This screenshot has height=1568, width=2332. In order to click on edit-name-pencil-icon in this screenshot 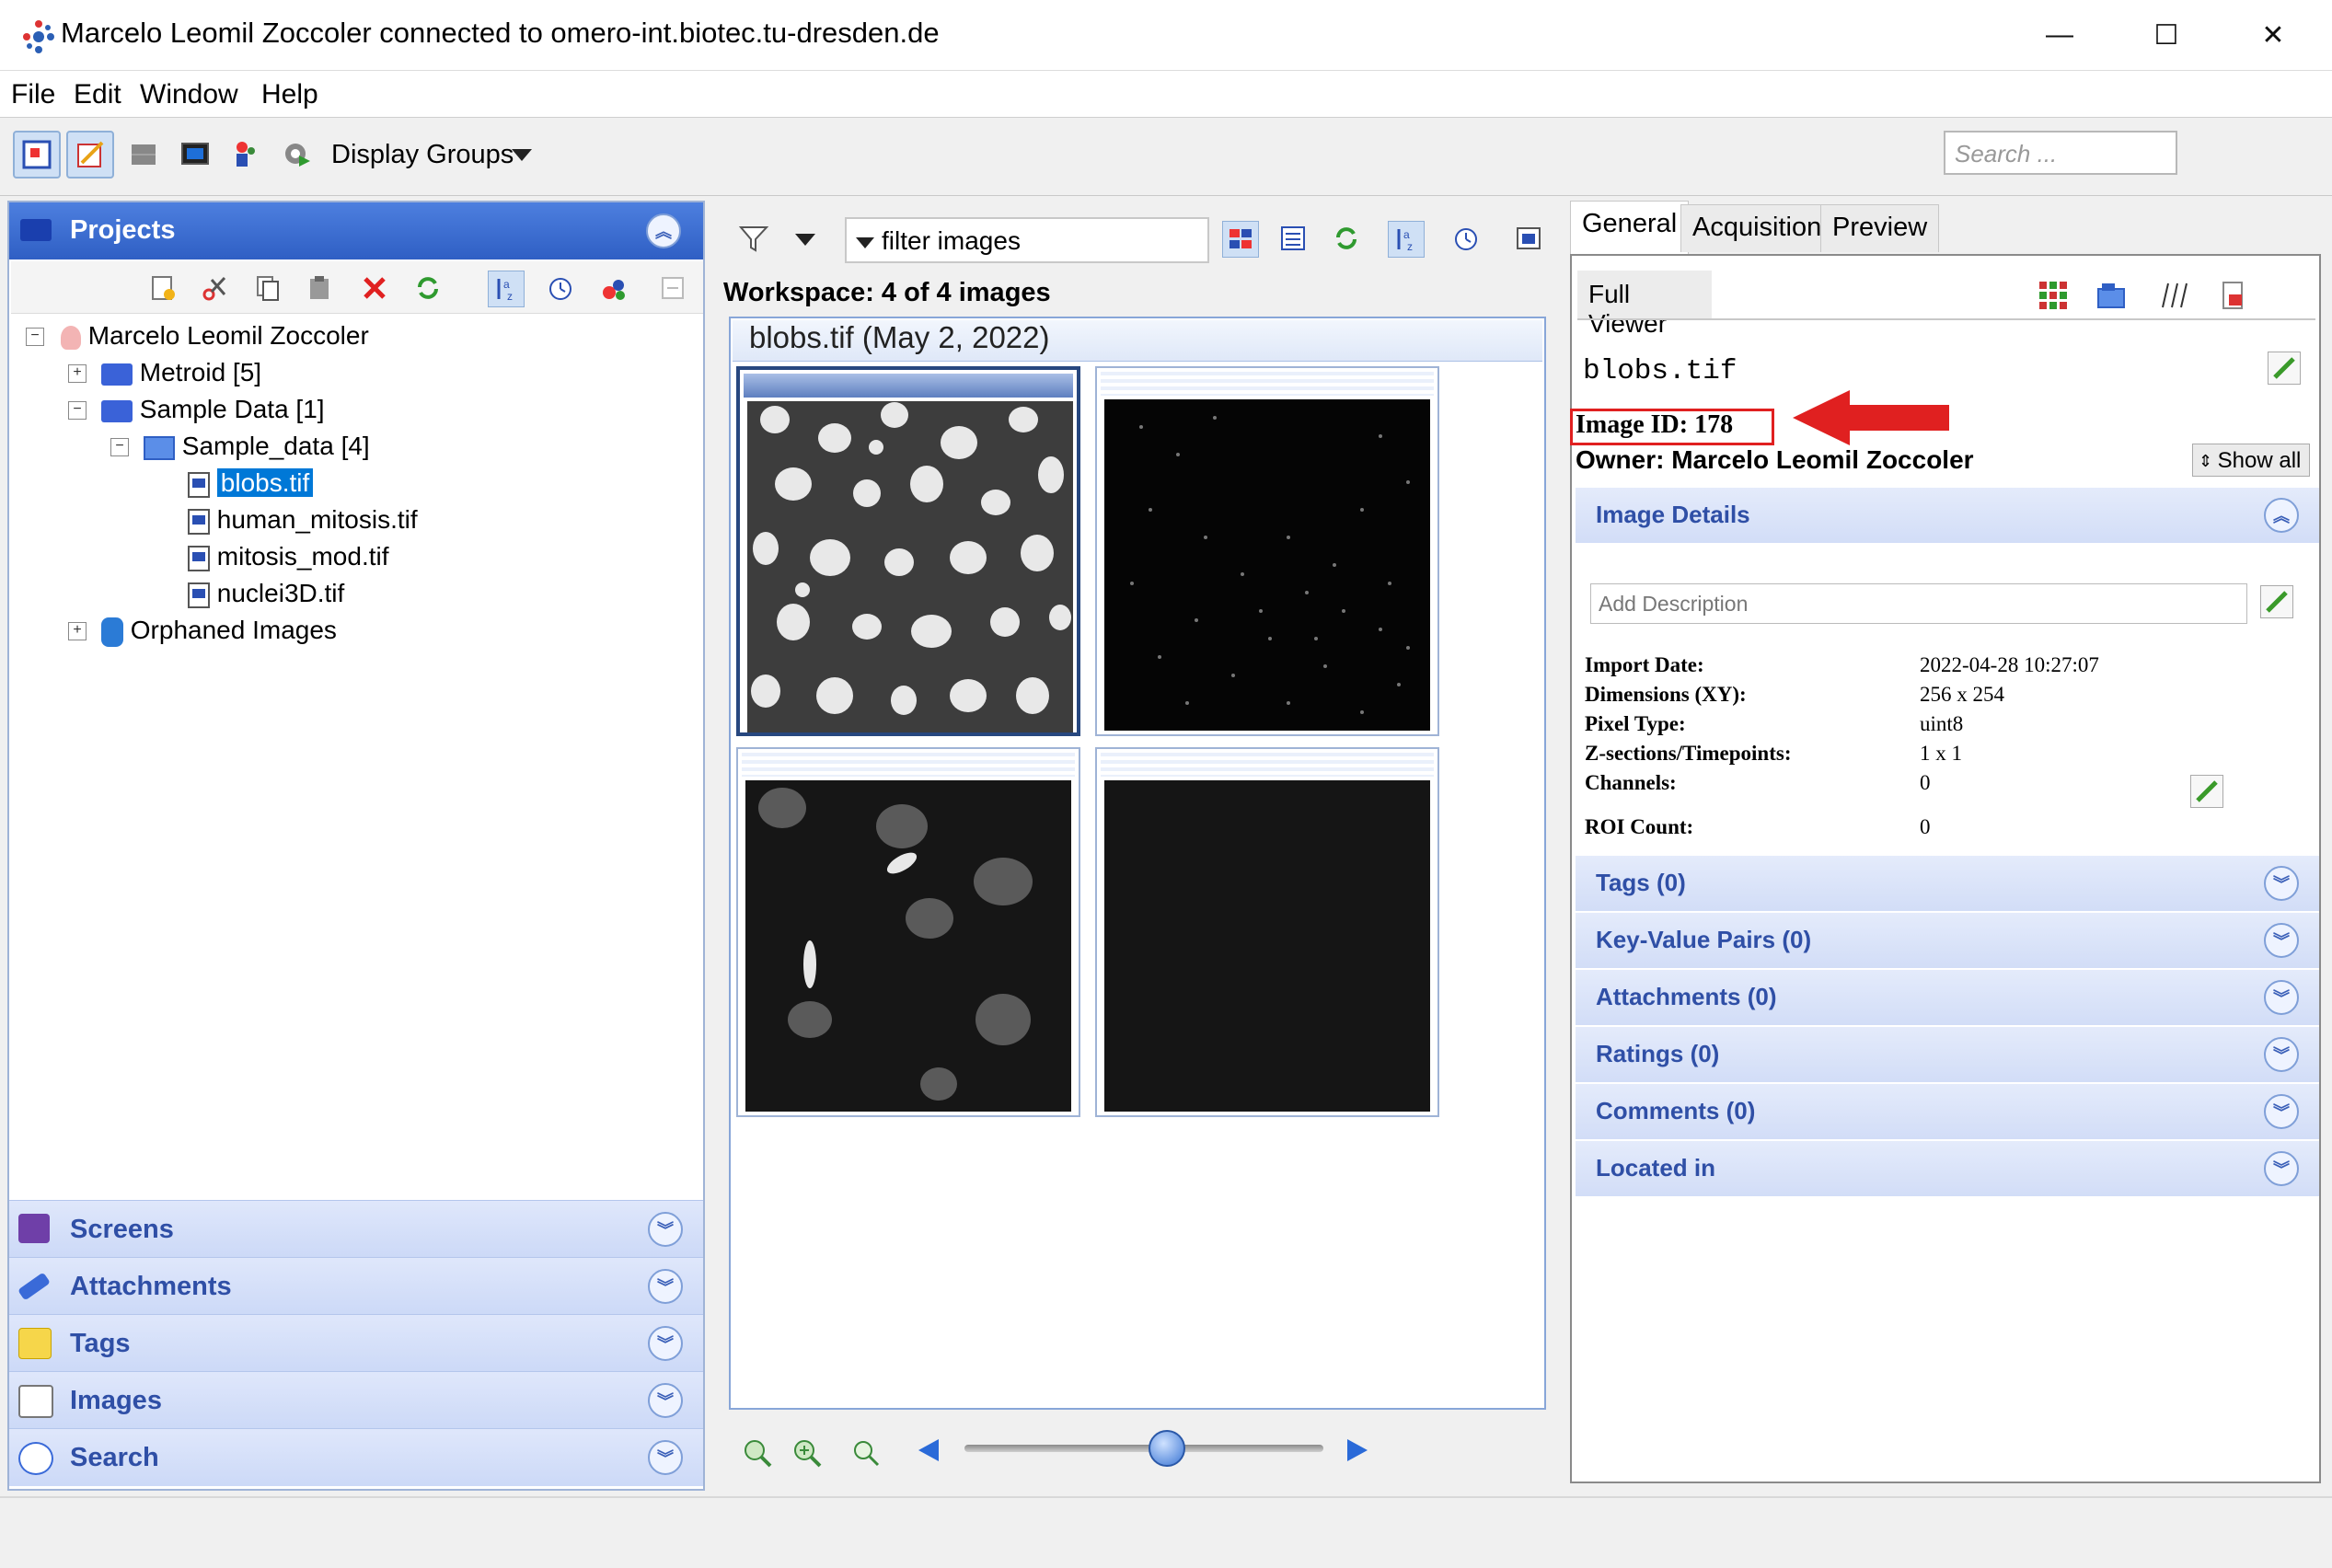, I will do `click(2284, 368)`.